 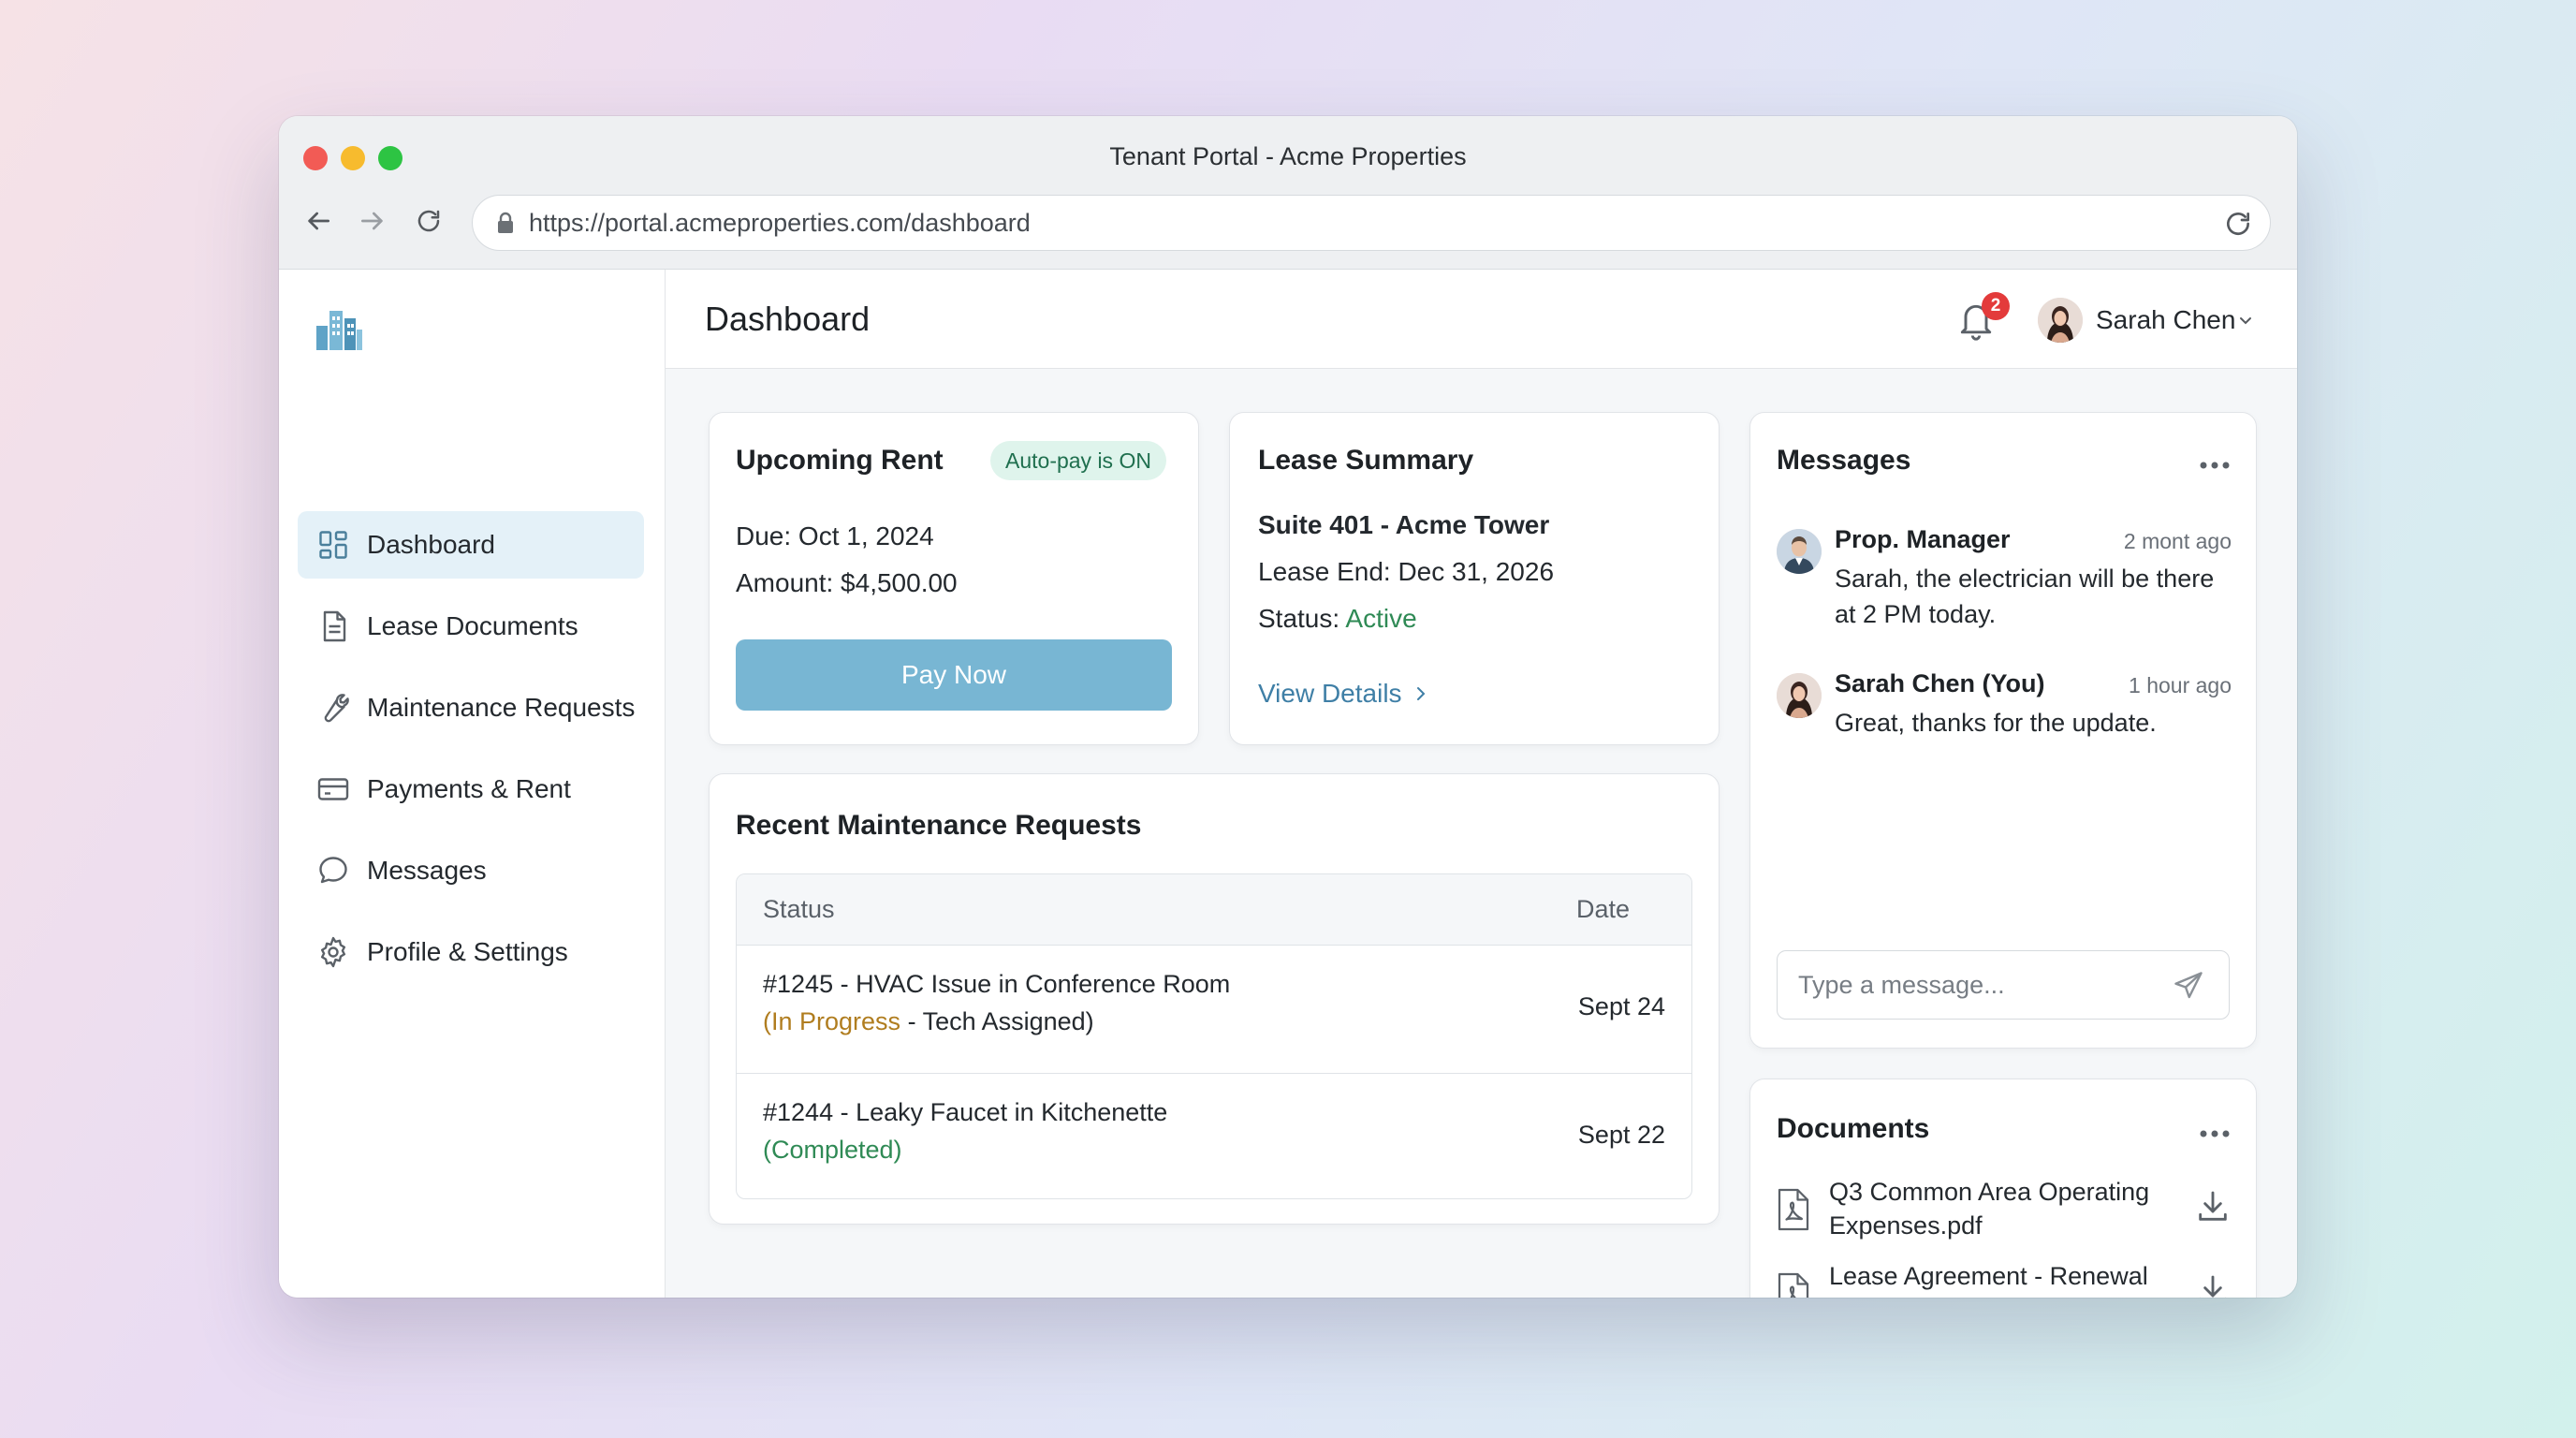 What do you see at coordinates (1404, 524) in the screenshot?
I see `lease-suite: Suite 401 - Acme Tower` at bounding box center [1404, 524].